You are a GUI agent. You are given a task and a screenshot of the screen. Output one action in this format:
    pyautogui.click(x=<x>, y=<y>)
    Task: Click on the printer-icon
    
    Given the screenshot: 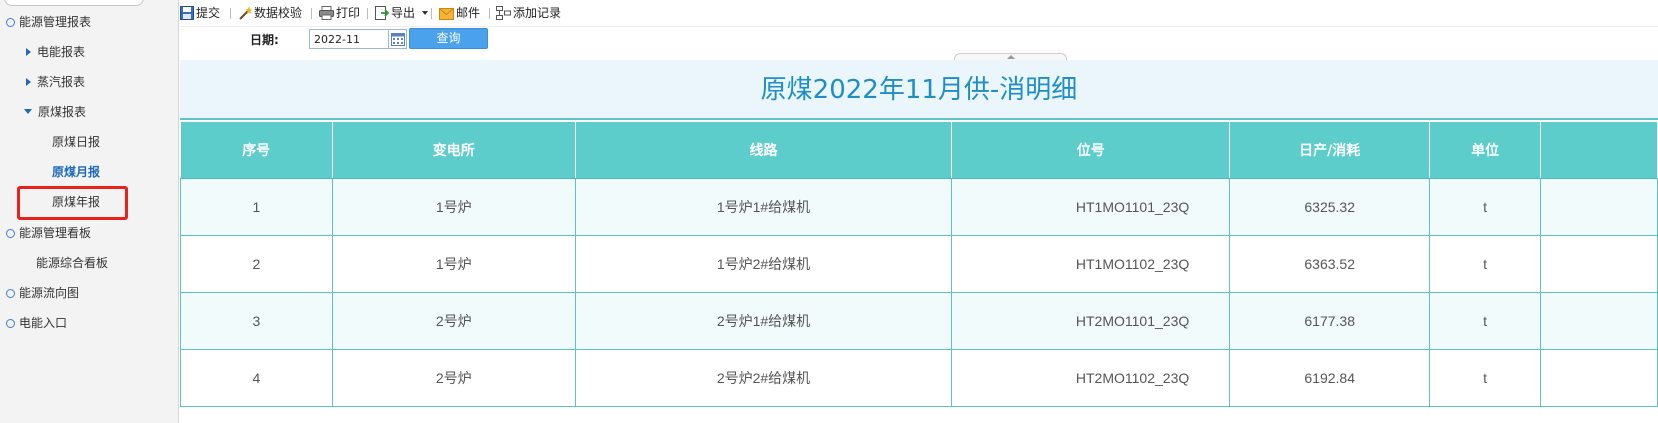 What is the action you would take?
    pyautogui.click(x=326, y=13)
    